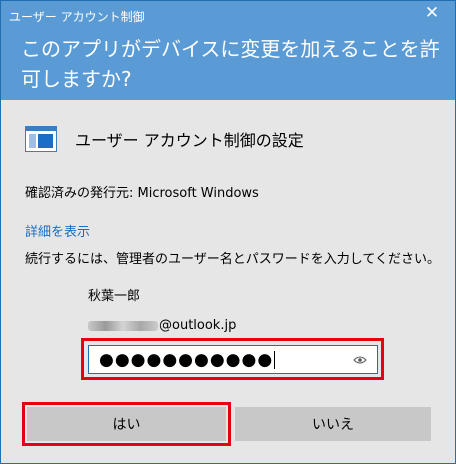  What do you see at coordinates (77, 17) in the screenshot?
I see `window-title: ユーザー アカウント制御` at bounding box center [77, 17].